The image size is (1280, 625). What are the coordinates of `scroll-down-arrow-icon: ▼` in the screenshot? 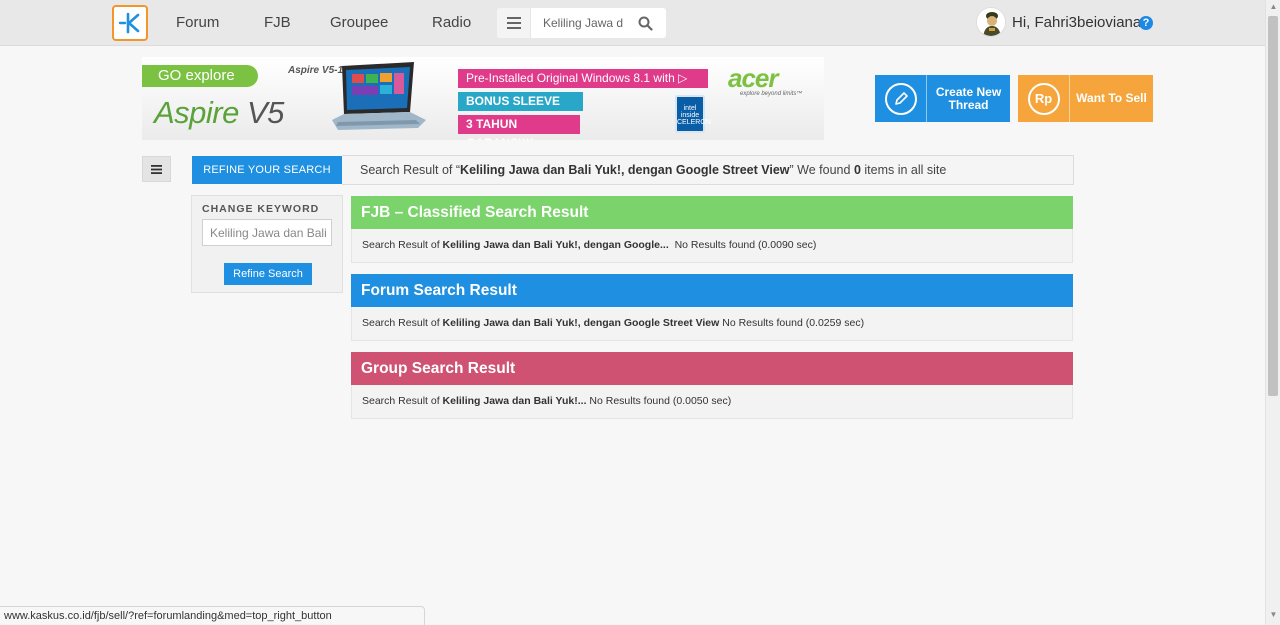 It's located at (1273, 616).